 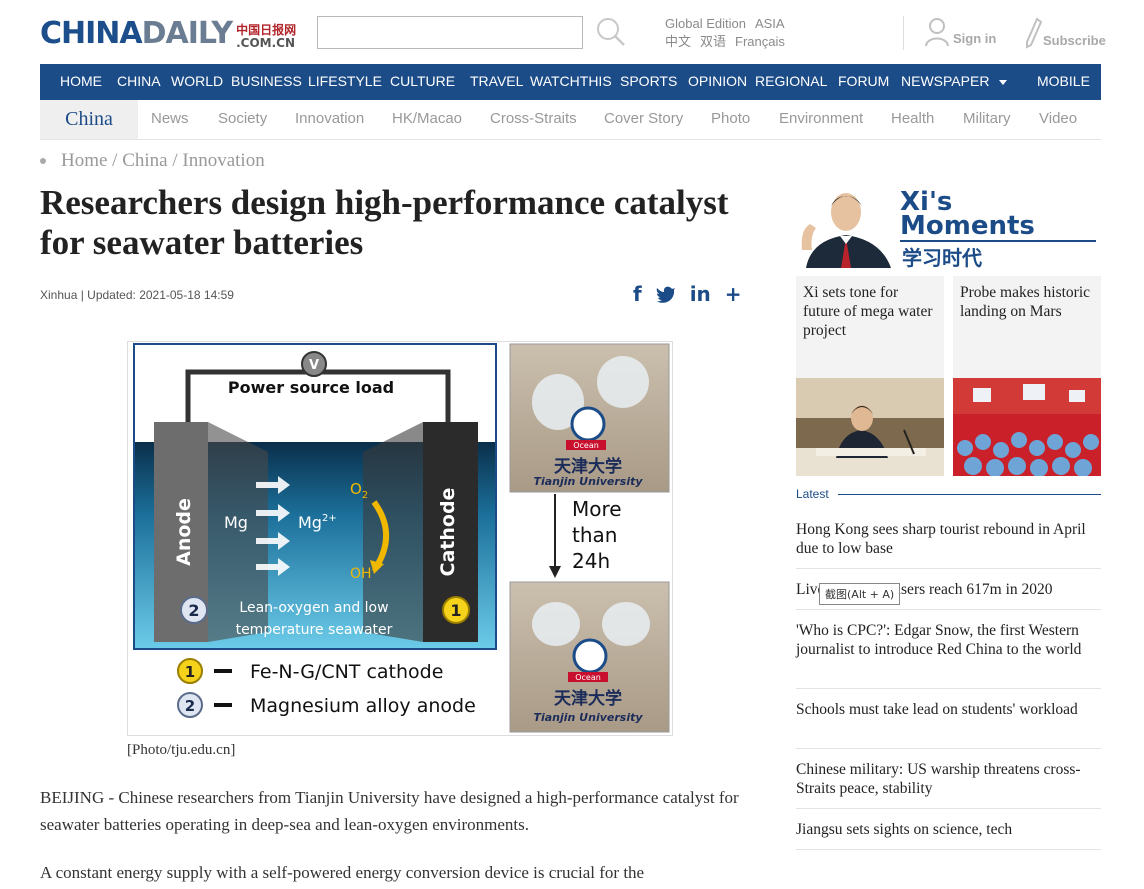 What do you see at coordinates (586, 445) in the screenshot?
I see `ocean-tag-1: Ocean` at bounding box center [586, 445].